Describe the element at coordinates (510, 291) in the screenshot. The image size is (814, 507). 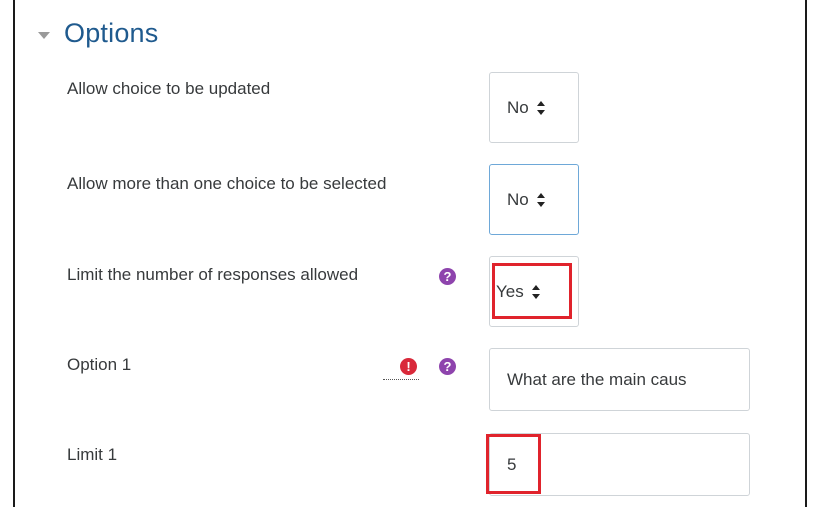
I see `limit-responses-value: Yes` at that location.